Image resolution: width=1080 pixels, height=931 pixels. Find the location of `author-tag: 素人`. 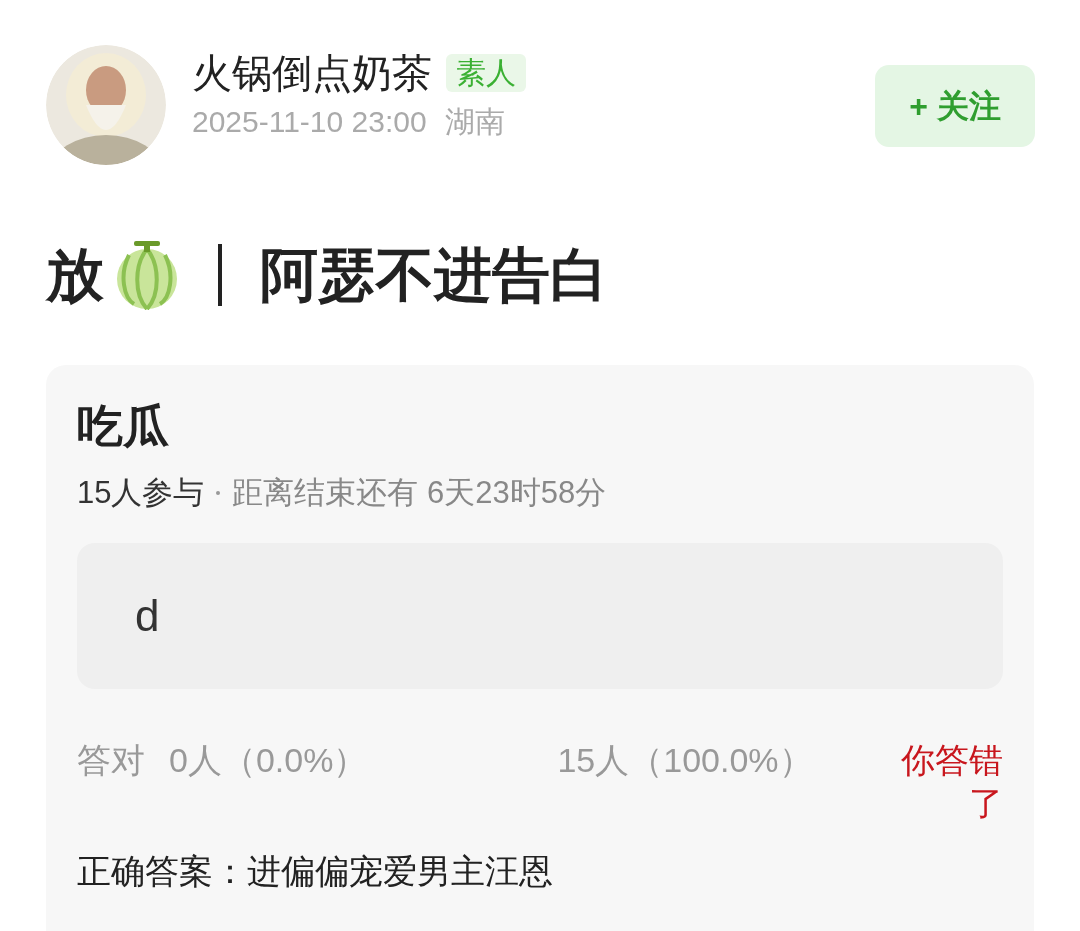

author-tag: 素人 is located at coordinates (486, 73).